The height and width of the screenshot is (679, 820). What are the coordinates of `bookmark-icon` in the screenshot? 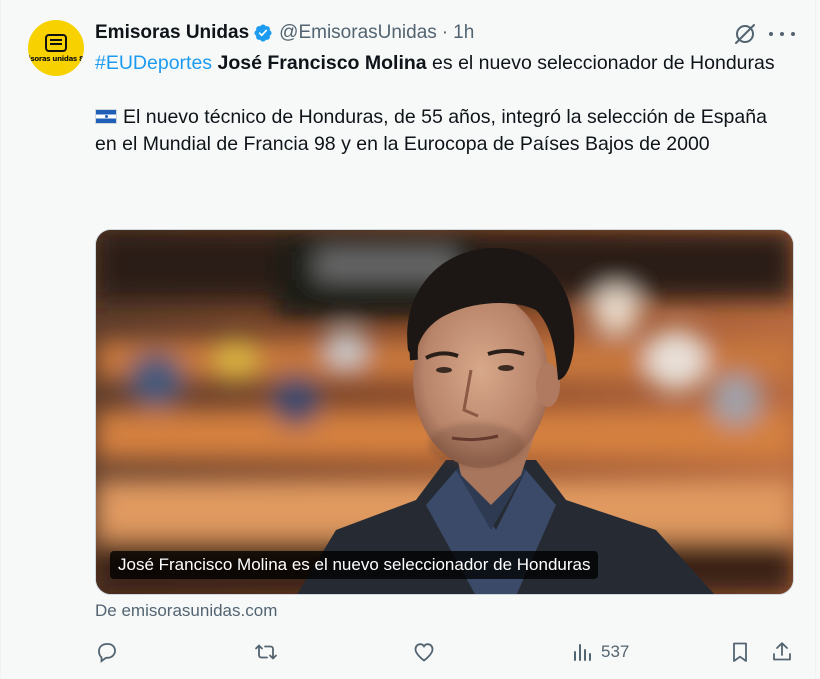 It's located at (740, 652).